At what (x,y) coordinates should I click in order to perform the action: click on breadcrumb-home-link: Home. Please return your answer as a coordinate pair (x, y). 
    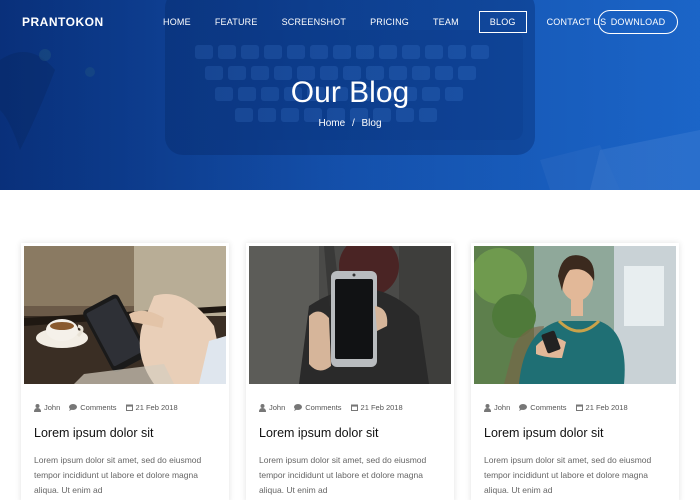
    Looking at the image, I should click on (331, 123).